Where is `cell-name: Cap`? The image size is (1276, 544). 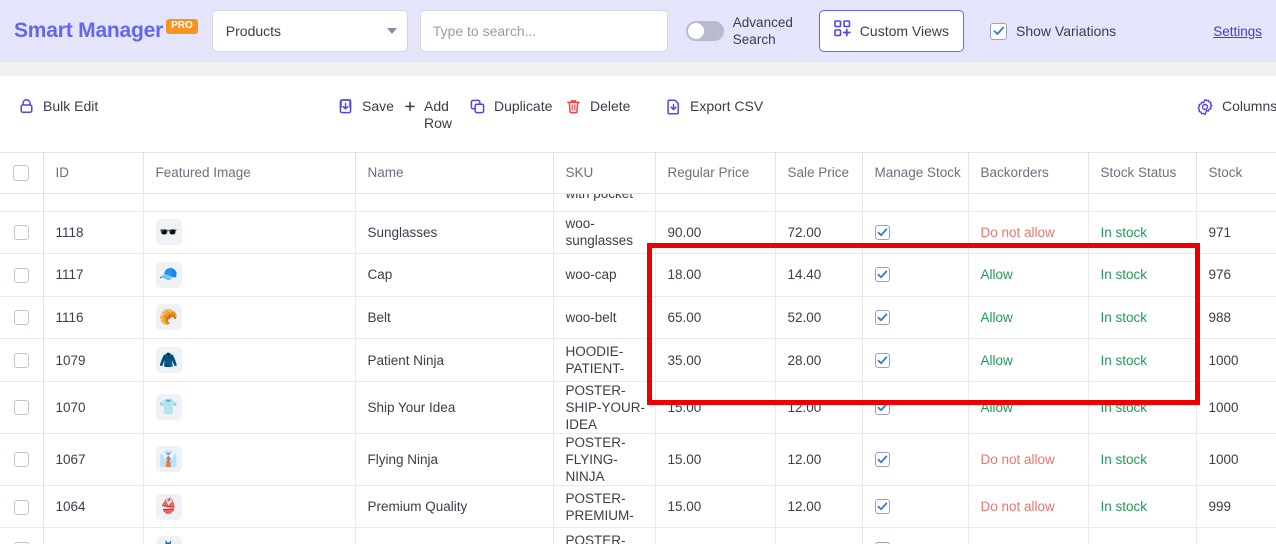 cell-name: Cap is located at coordinates (454, 275).